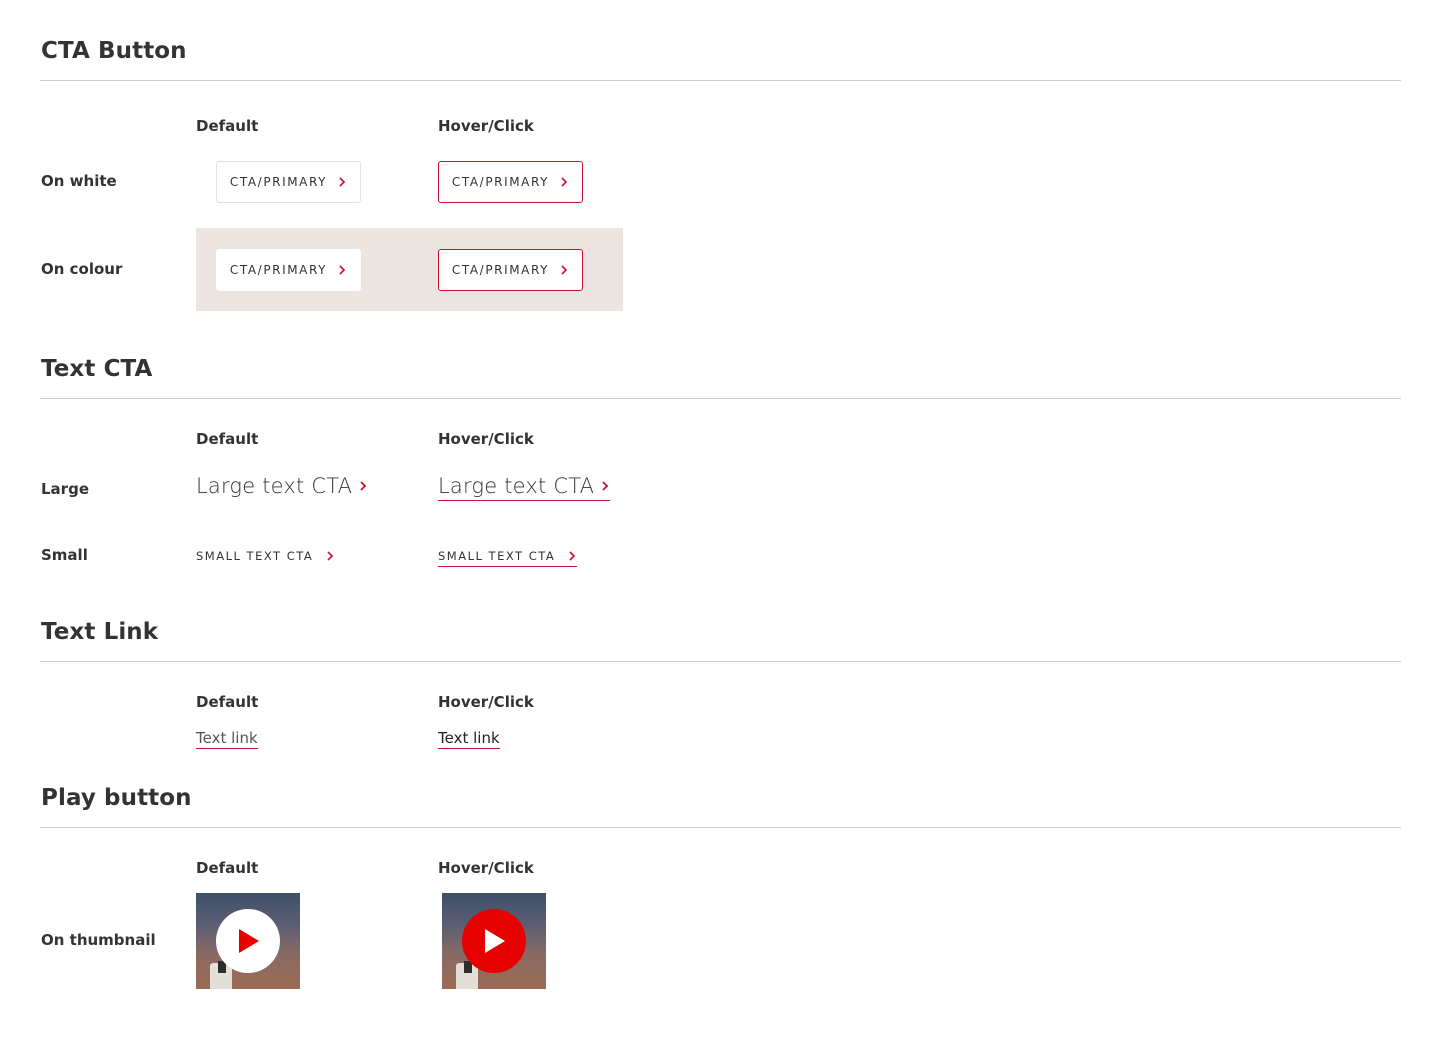 The height and width of the screenshot is (1048, 1440). I want to click on text-link-default: Text link, so click(227, 739).